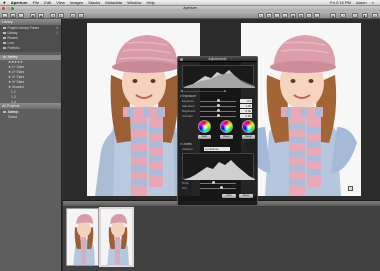 The width and height of the screenshot is (380, 271). I want to click on inspector-icon: ⓘ, so click(355, 15).